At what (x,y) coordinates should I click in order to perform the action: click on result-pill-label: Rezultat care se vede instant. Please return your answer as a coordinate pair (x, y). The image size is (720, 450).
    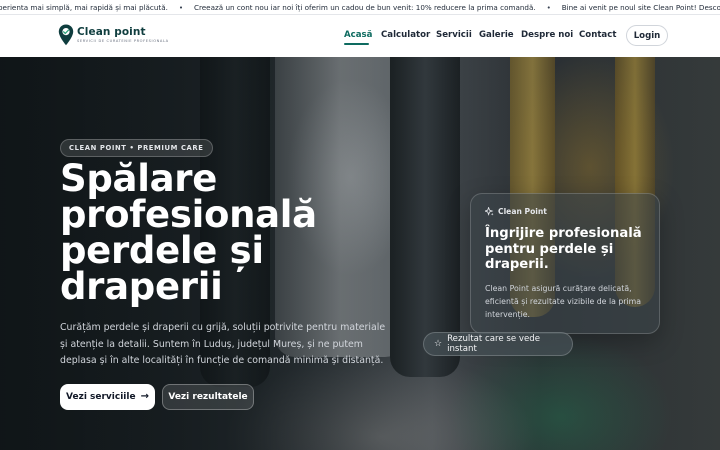
    Looking at the image, I should click on (493, 344).